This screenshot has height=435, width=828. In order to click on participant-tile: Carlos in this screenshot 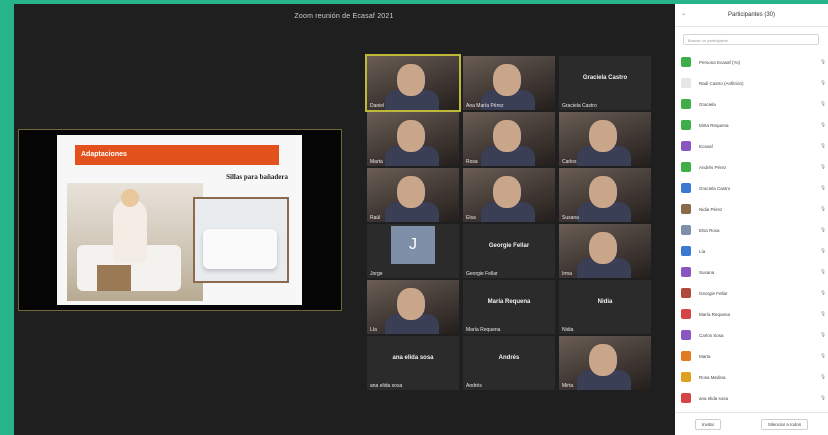, I will do `click(605, 139)`.